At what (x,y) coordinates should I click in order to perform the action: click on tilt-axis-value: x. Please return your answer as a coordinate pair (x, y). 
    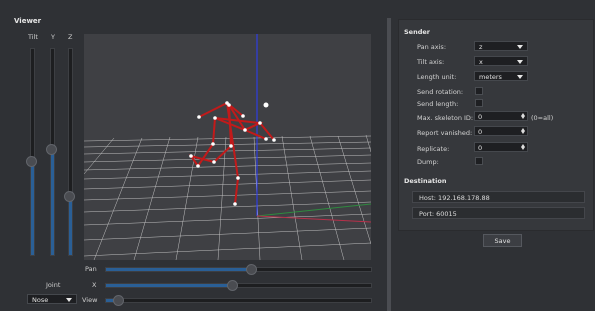
    Looking at the image, I should click on (481, 62).